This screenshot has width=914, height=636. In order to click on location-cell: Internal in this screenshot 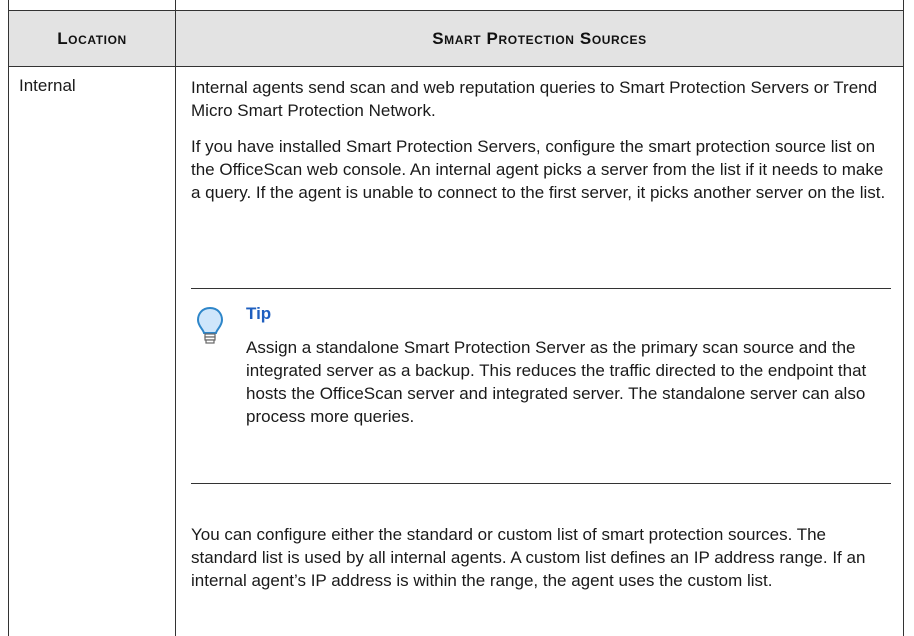, I will do `click(47, 85)`.